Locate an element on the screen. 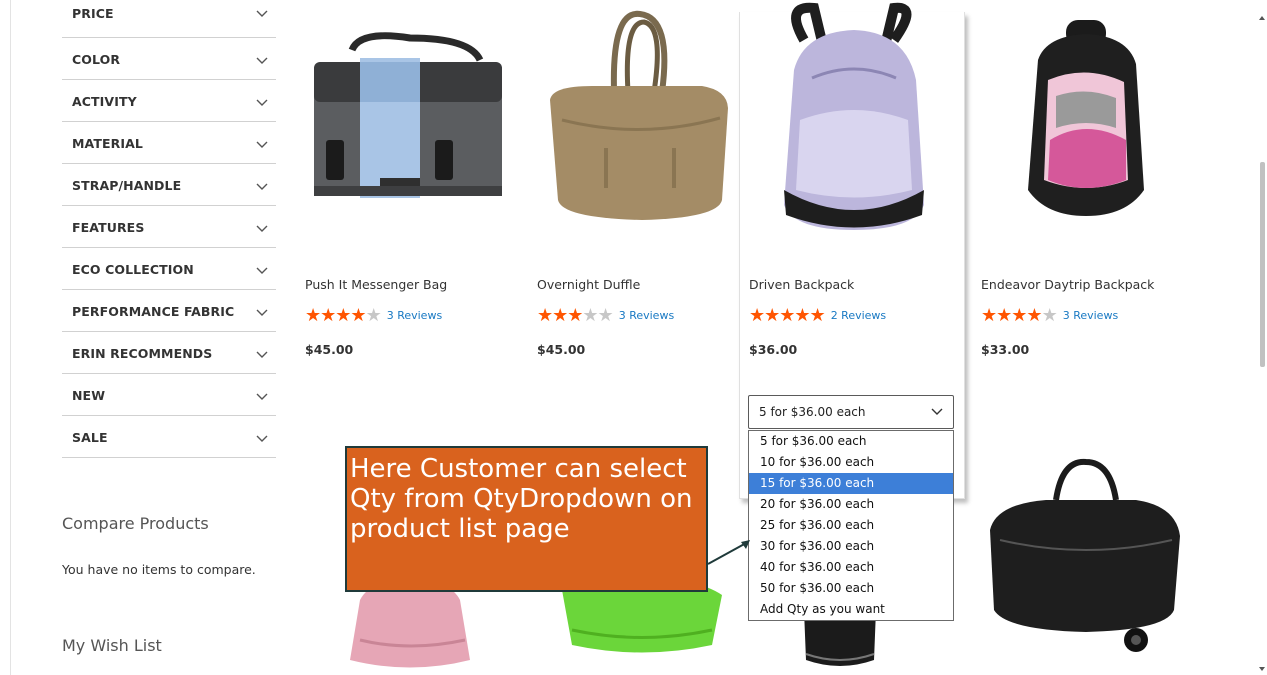 The image size is (1267, 675). product-price: $33.00 is located at coordinates (1005, 349).